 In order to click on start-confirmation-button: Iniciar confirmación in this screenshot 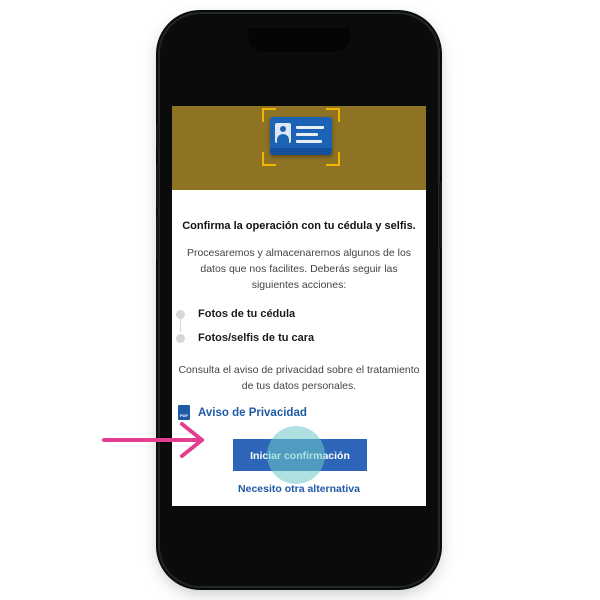, I will do `click(300, 455)`.